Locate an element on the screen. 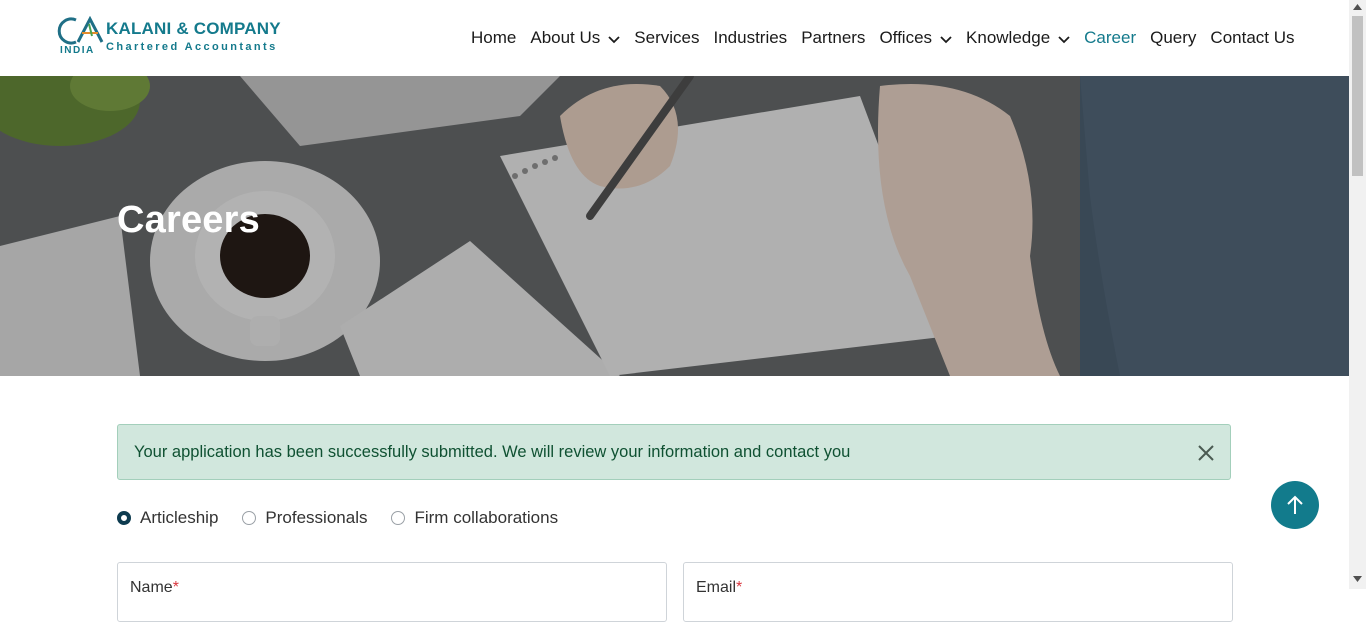 Image resolution: width=1366 pixels, height=622 pixels. radio-articleship-label: Articleship is located at coordinates (179, 517).